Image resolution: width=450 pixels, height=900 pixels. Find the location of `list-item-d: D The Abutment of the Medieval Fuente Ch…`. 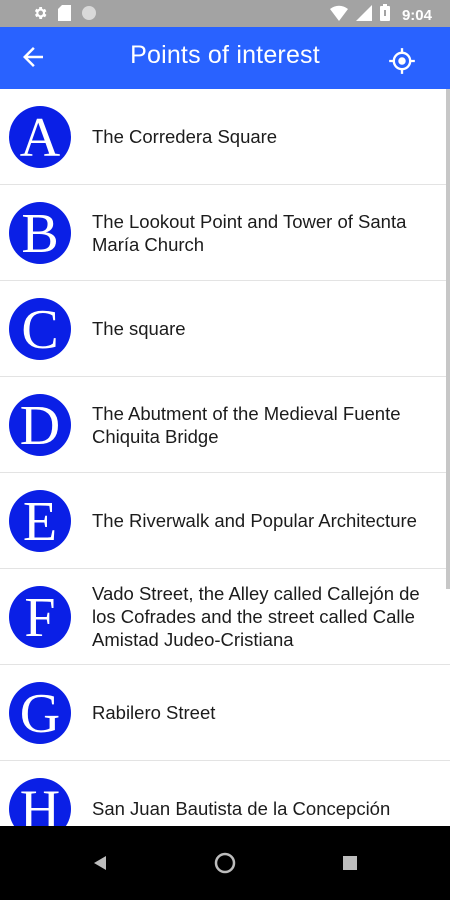

list-item-d: D The Abutment of the Medieval Fuente Ch… is located at coordinates (225, 425).